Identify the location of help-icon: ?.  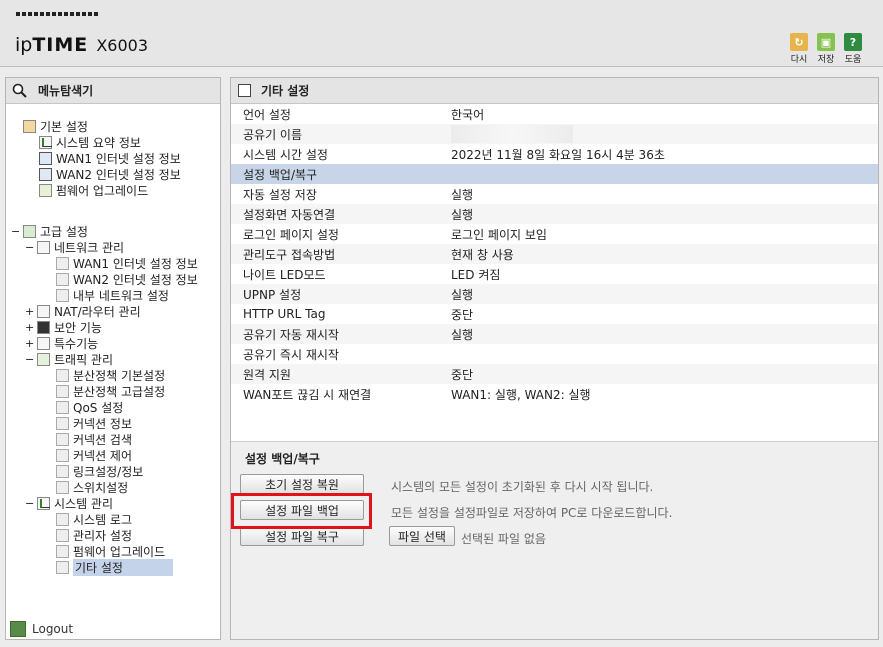
(853, 42).